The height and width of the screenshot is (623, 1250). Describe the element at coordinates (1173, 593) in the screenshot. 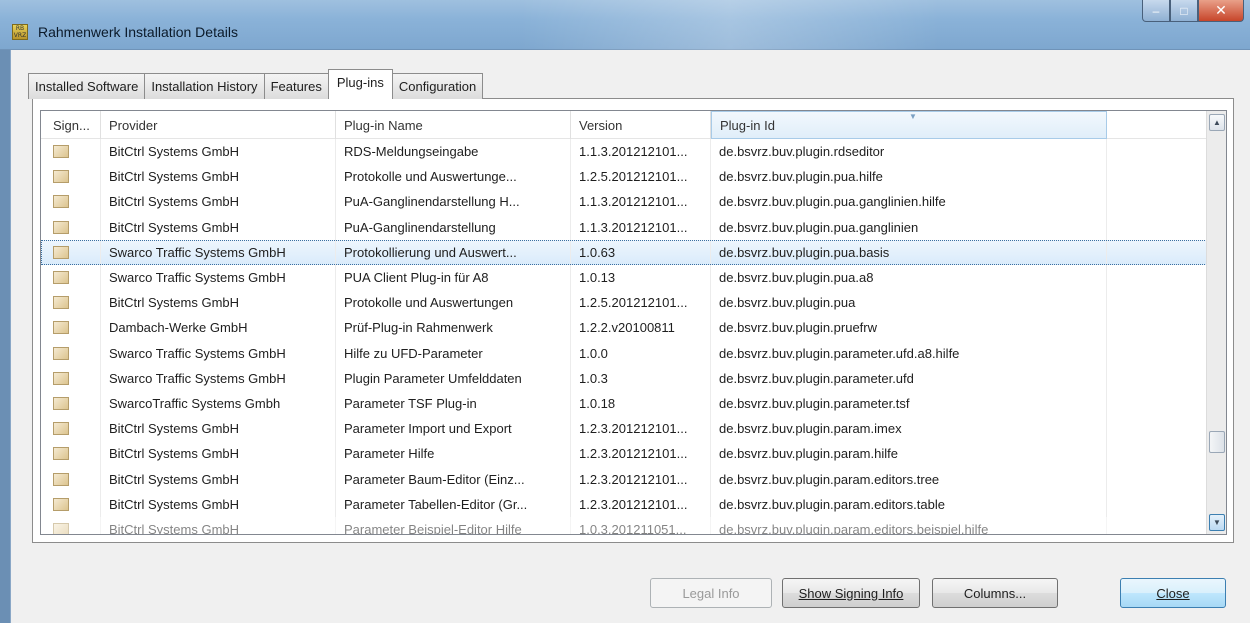

I see `close-button: Close` at that location.